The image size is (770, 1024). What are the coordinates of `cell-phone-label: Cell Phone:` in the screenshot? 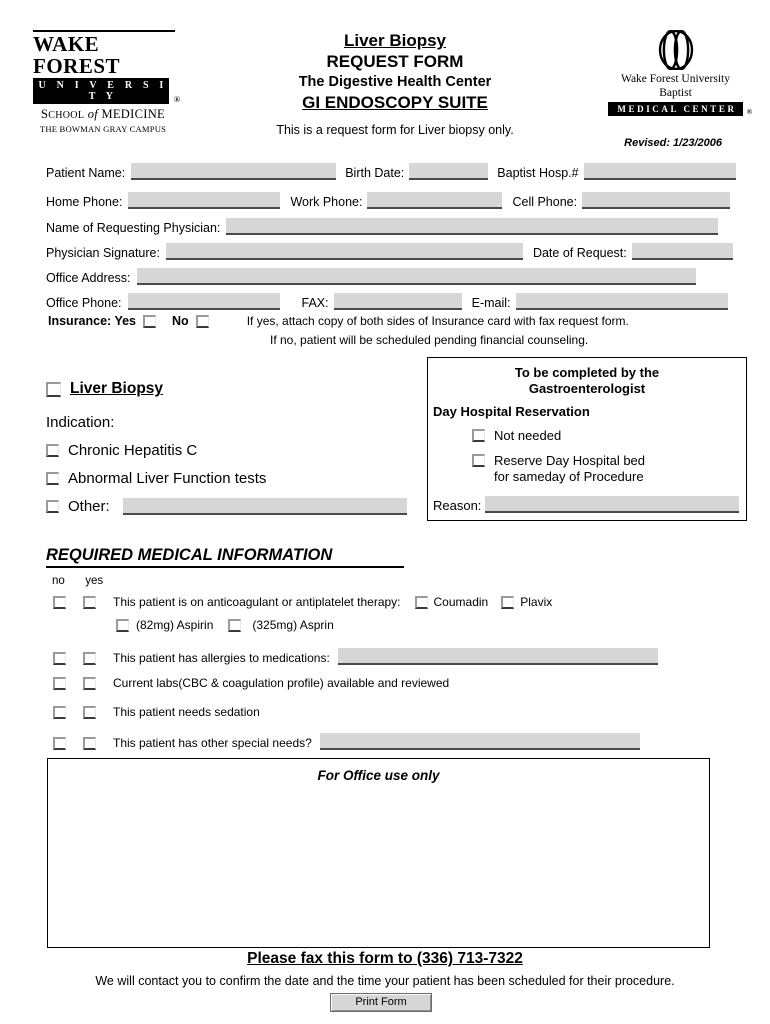 It's located at (545, 202).